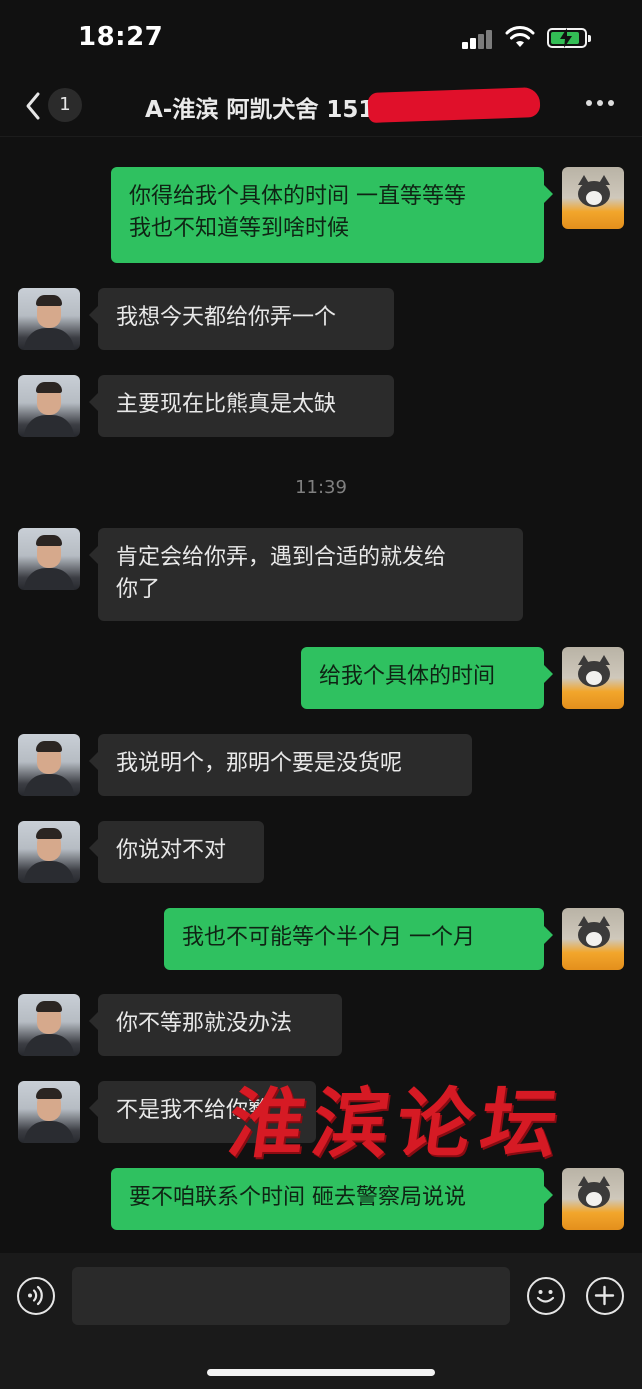  I want to click on more-options-icon, so click(601, 104).